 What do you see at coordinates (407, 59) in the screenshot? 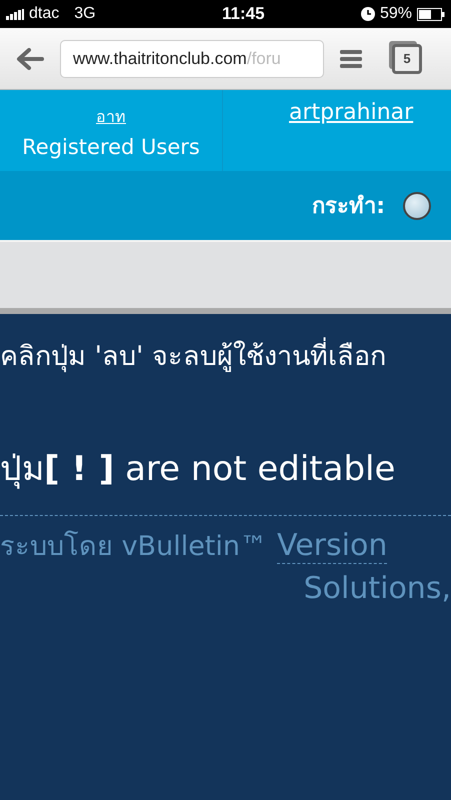
I see `tabs-button: 5` at bounding box center [407, 59].